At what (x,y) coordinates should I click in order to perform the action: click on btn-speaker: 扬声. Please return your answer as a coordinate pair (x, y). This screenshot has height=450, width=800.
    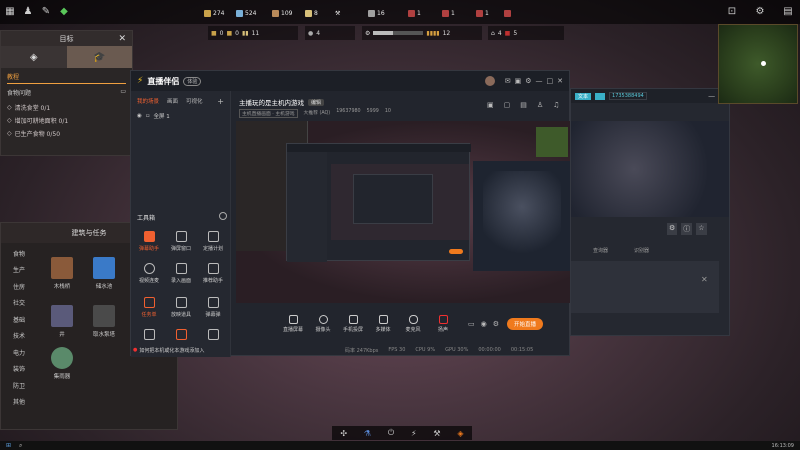
    Looking at the image, I should click on (443, 324).